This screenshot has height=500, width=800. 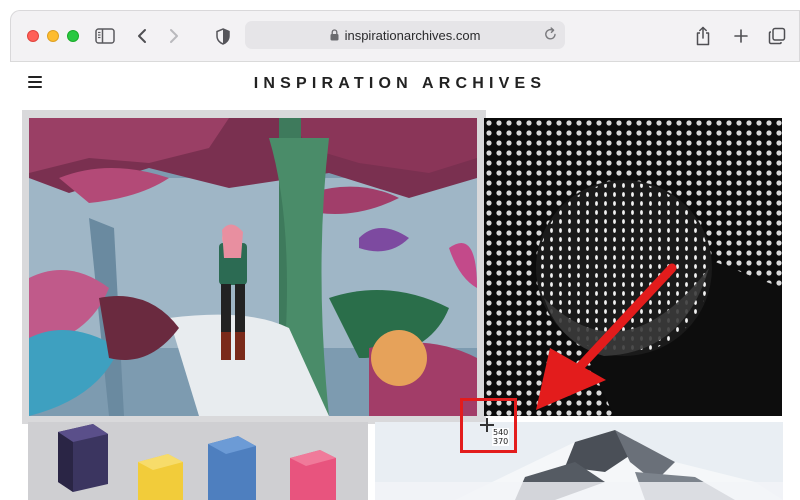 I want to click on reload-icon, so click(x=550, y=34).